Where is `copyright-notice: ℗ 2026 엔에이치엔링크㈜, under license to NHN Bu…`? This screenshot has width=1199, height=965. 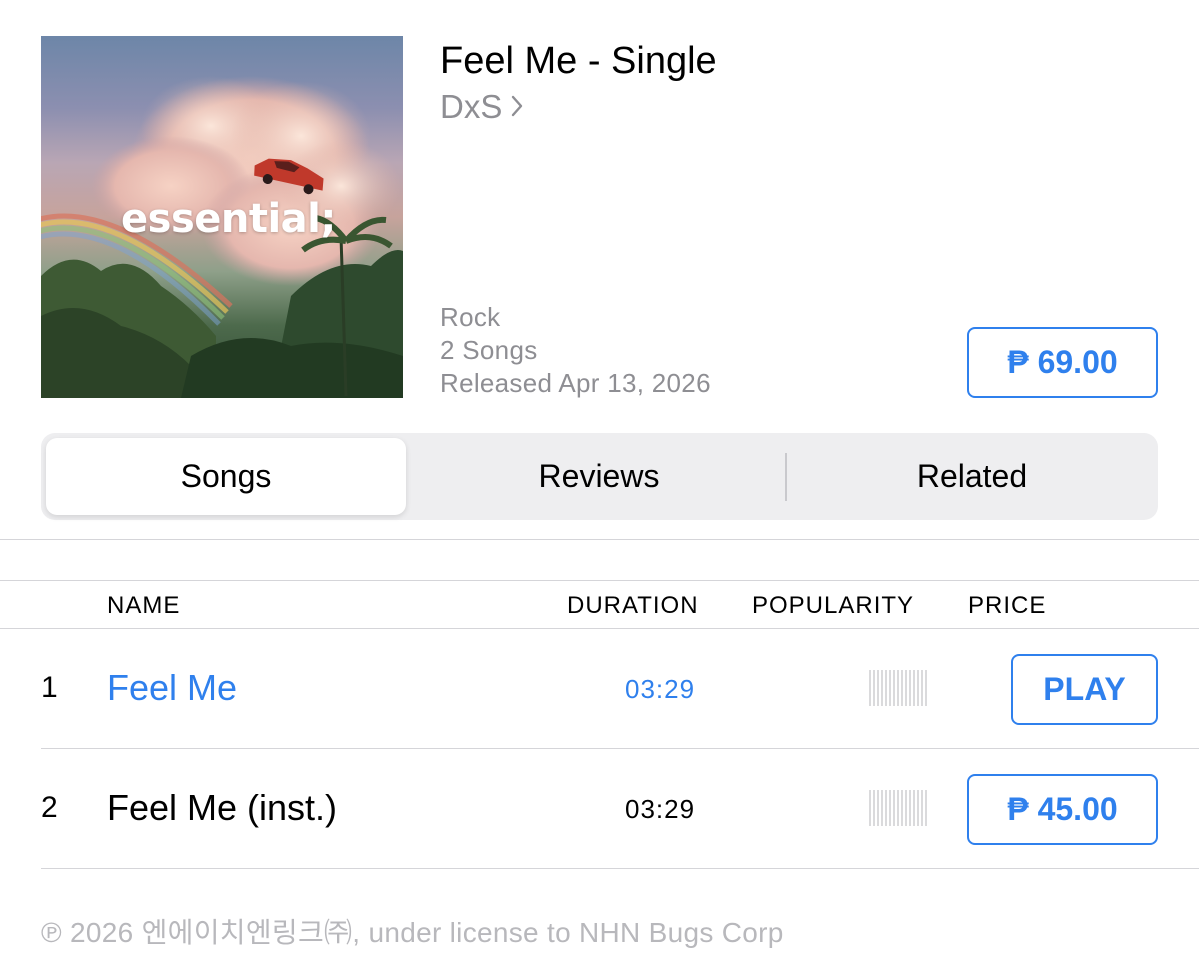
copyright-notice: ℗ 2026 엔에이치엔링크㈜, under license to NHN Bu… is located at coordinates (412, 932).